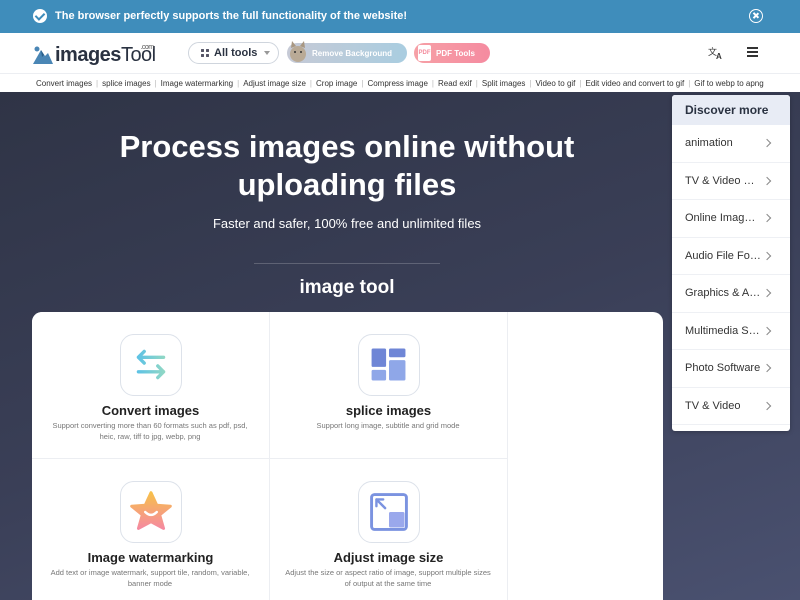  Describe the element at coordinates (388, 410) in the screenshot. I see `card-title: splice images` at that location.